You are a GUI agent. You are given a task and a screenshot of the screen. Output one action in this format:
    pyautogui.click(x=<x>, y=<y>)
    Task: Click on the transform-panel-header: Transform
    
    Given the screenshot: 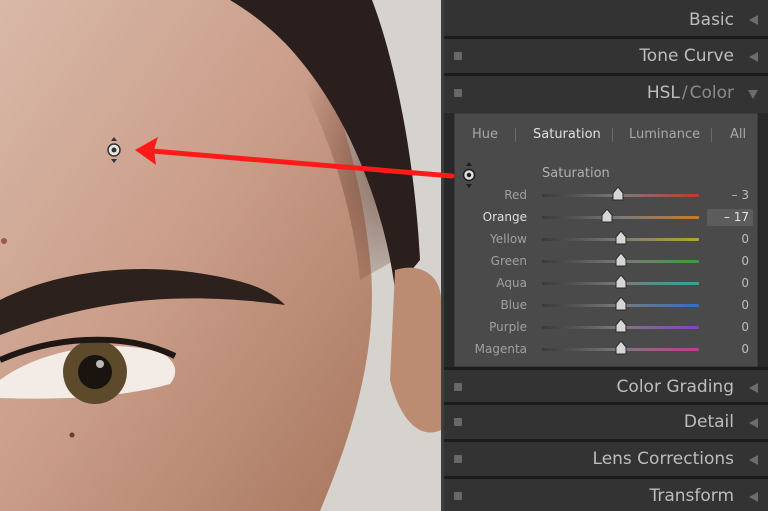 What is the action you would take?
    pyautogui.click(x=606, y=495)
    